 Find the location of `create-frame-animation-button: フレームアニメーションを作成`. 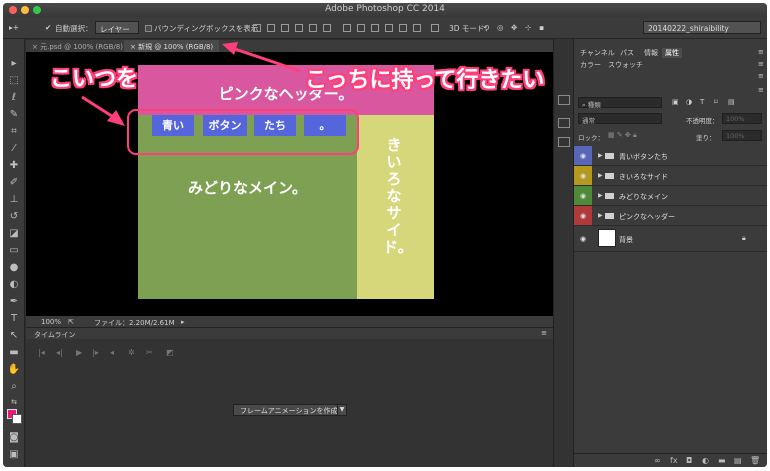

create-frame-animation-button: フレームアニメーションを作成 is located at coordinates (289, 410).